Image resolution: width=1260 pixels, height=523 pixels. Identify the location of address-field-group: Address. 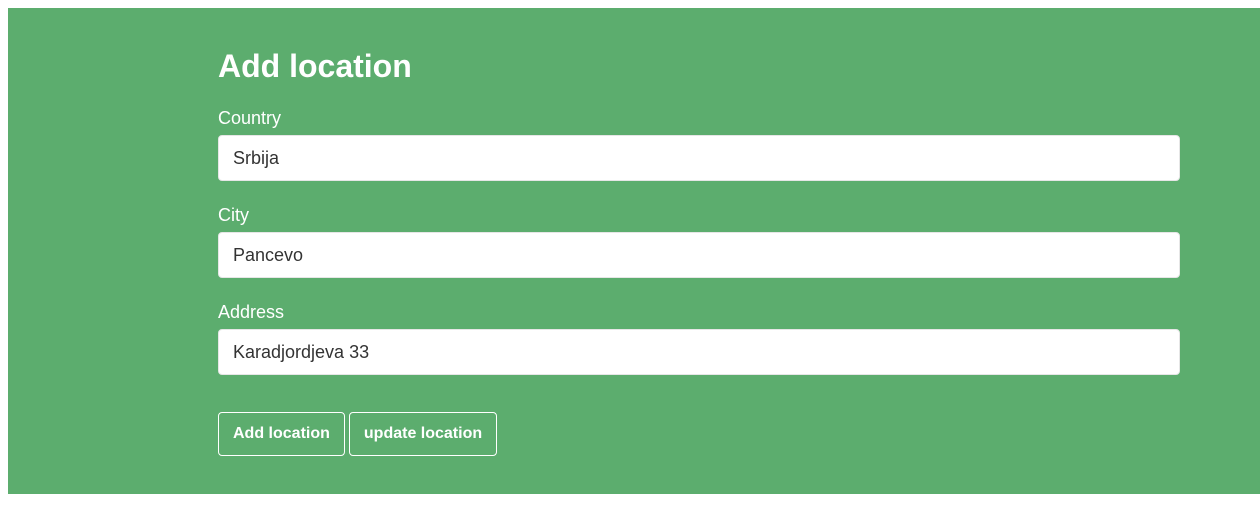
(699, 338).